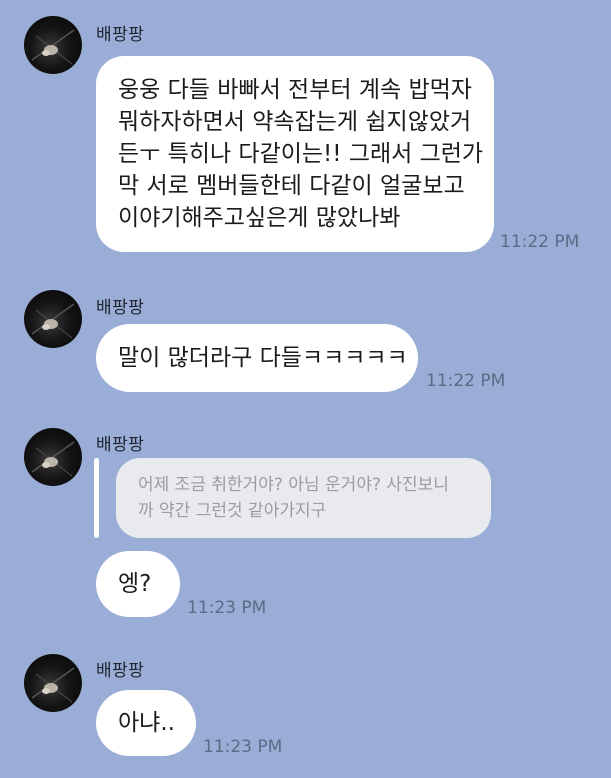 The image size is (611, 778). I want to click on message-text-line: 막 서로 멤버들한테 다같이 얼굴보고, so click(291, 186).